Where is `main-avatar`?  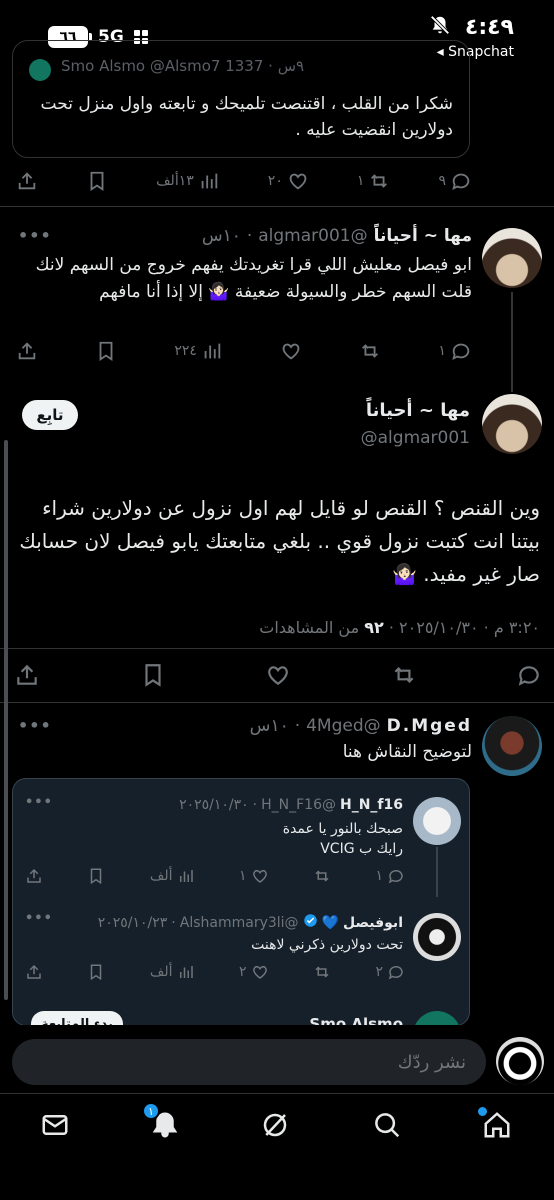 main-avatar is located at coordinates (512, 424).